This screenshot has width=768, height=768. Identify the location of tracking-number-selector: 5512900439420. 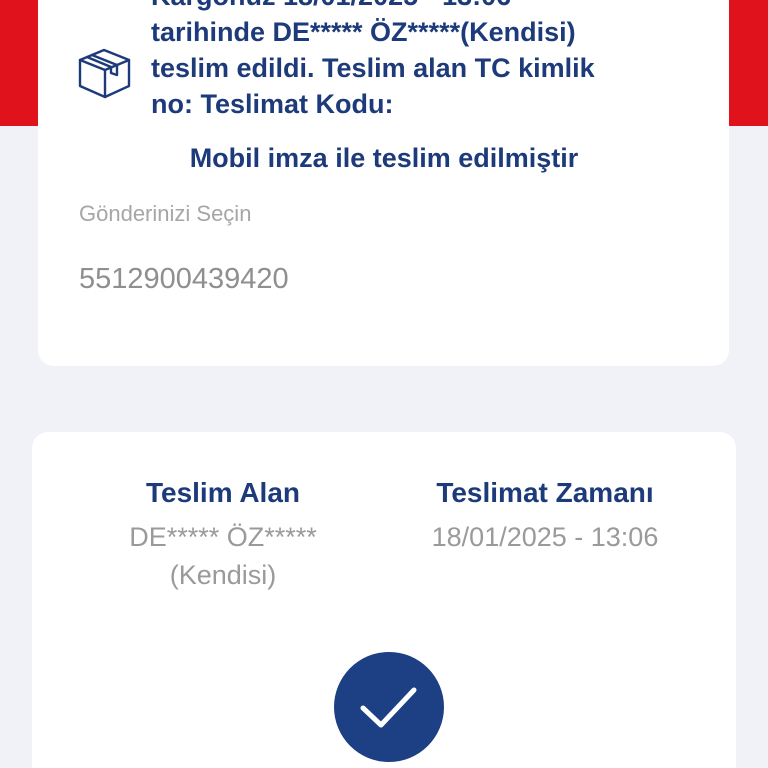
(184, 279).